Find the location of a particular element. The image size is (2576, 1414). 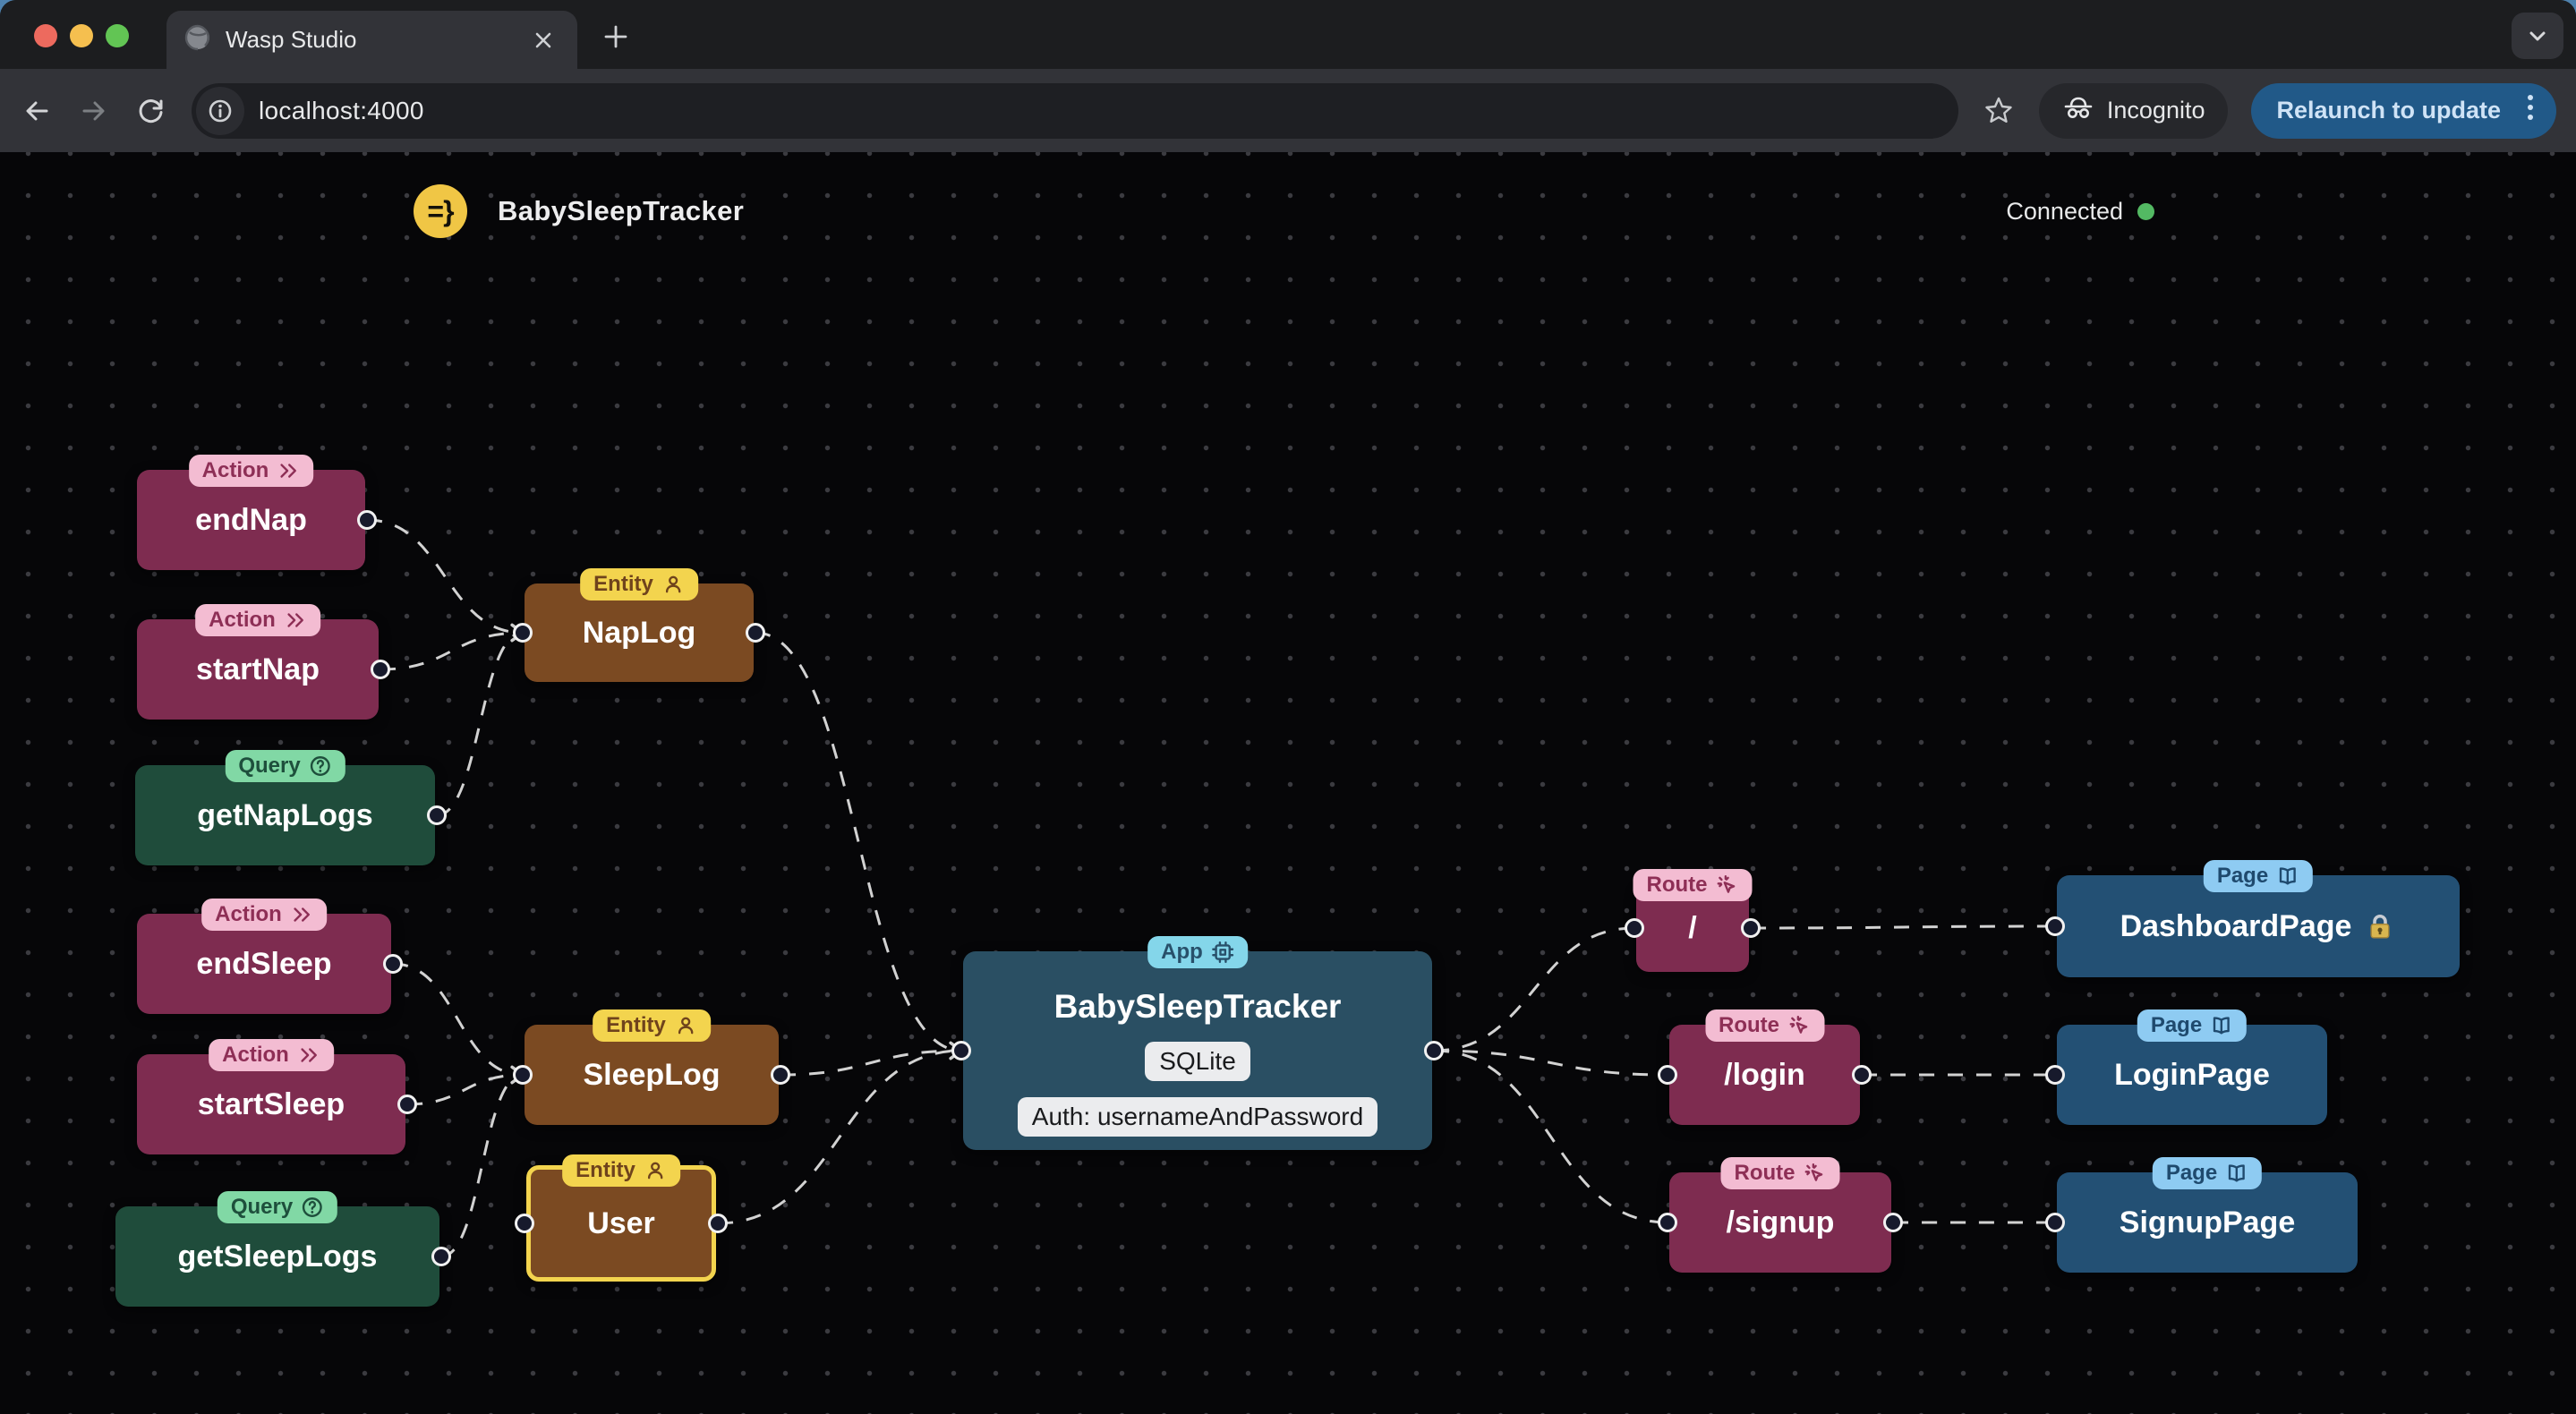

sleepLog-in-handle is located at coordinates (523, 1075).